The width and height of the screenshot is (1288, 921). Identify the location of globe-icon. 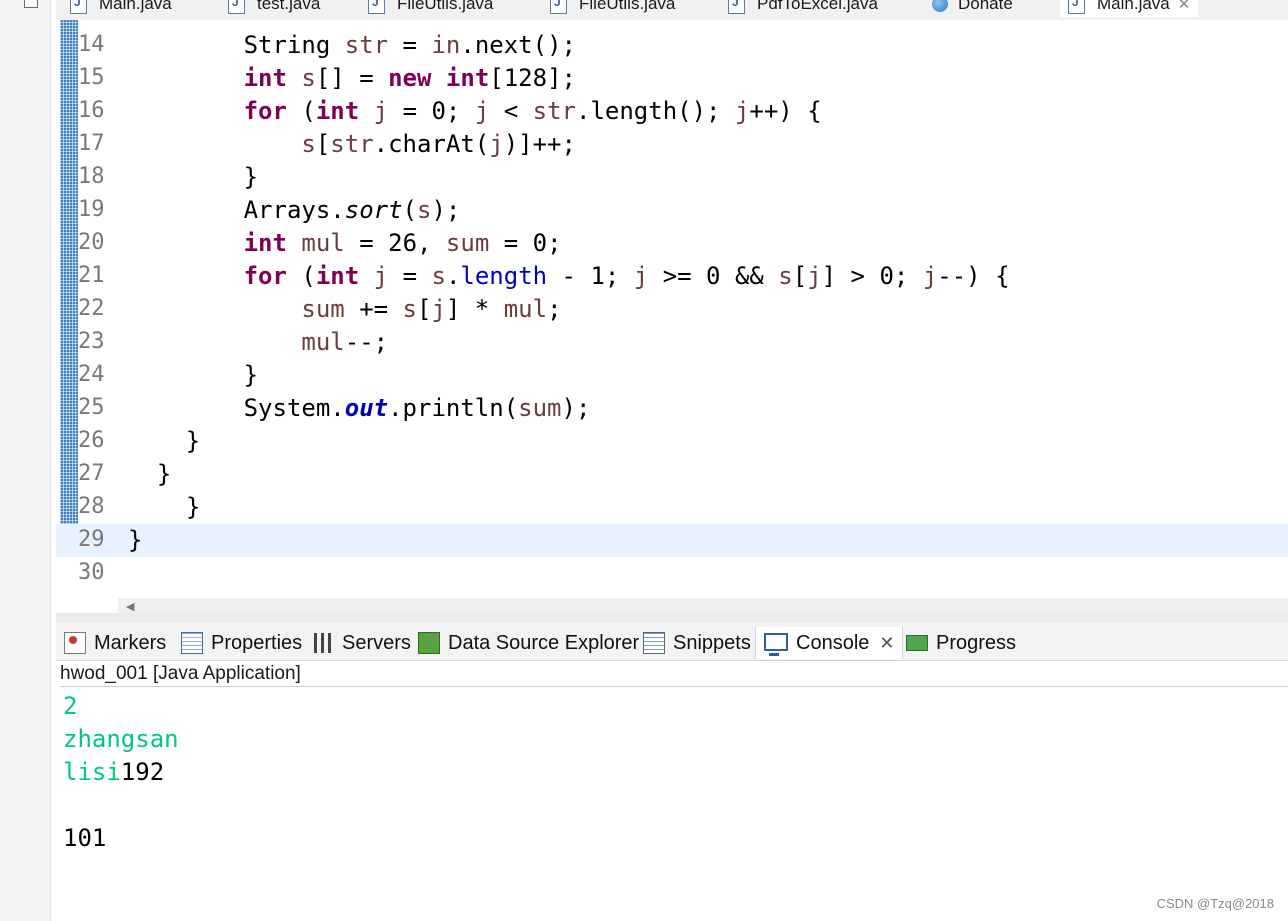
(940, 6).